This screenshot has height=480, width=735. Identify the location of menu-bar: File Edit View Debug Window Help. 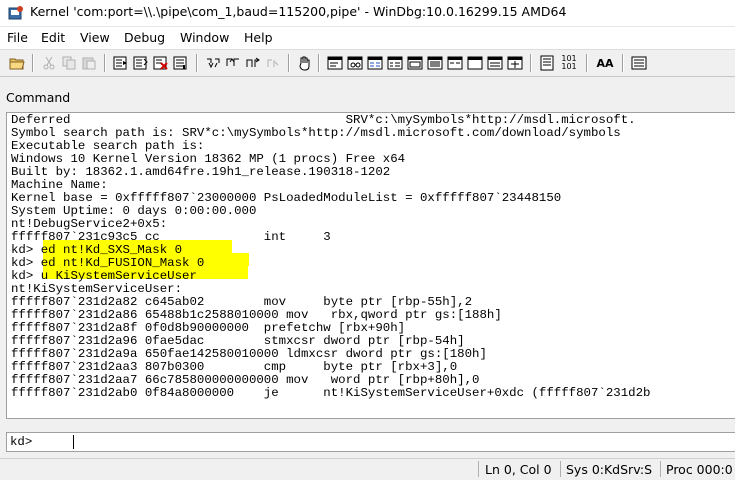
(367, 38).